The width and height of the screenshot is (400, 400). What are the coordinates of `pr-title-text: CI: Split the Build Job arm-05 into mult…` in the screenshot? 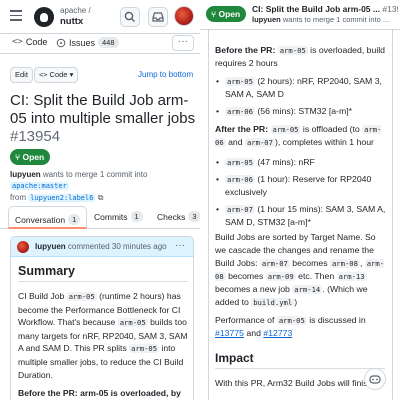 It's located at (103, 109).